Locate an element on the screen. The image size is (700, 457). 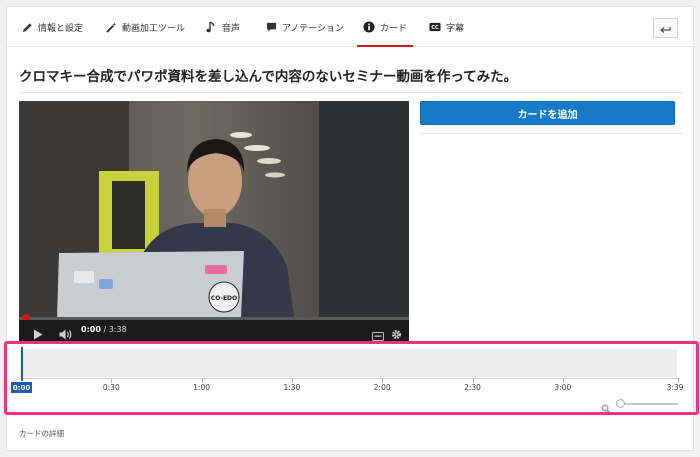
tab-label: 動画加工ツール is located at coordinates (154, 28).